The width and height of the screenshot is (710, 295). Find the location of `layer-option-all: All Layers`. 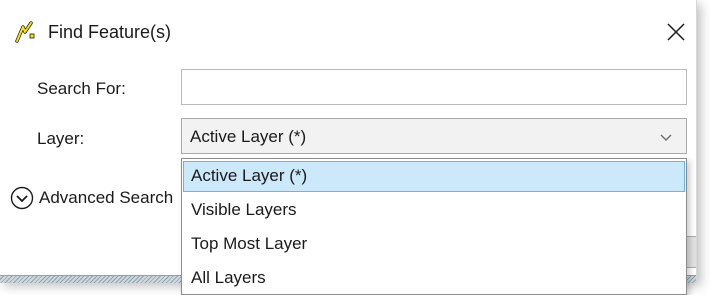

layer-option-all: All Layers is located at coordinates (434, 278).